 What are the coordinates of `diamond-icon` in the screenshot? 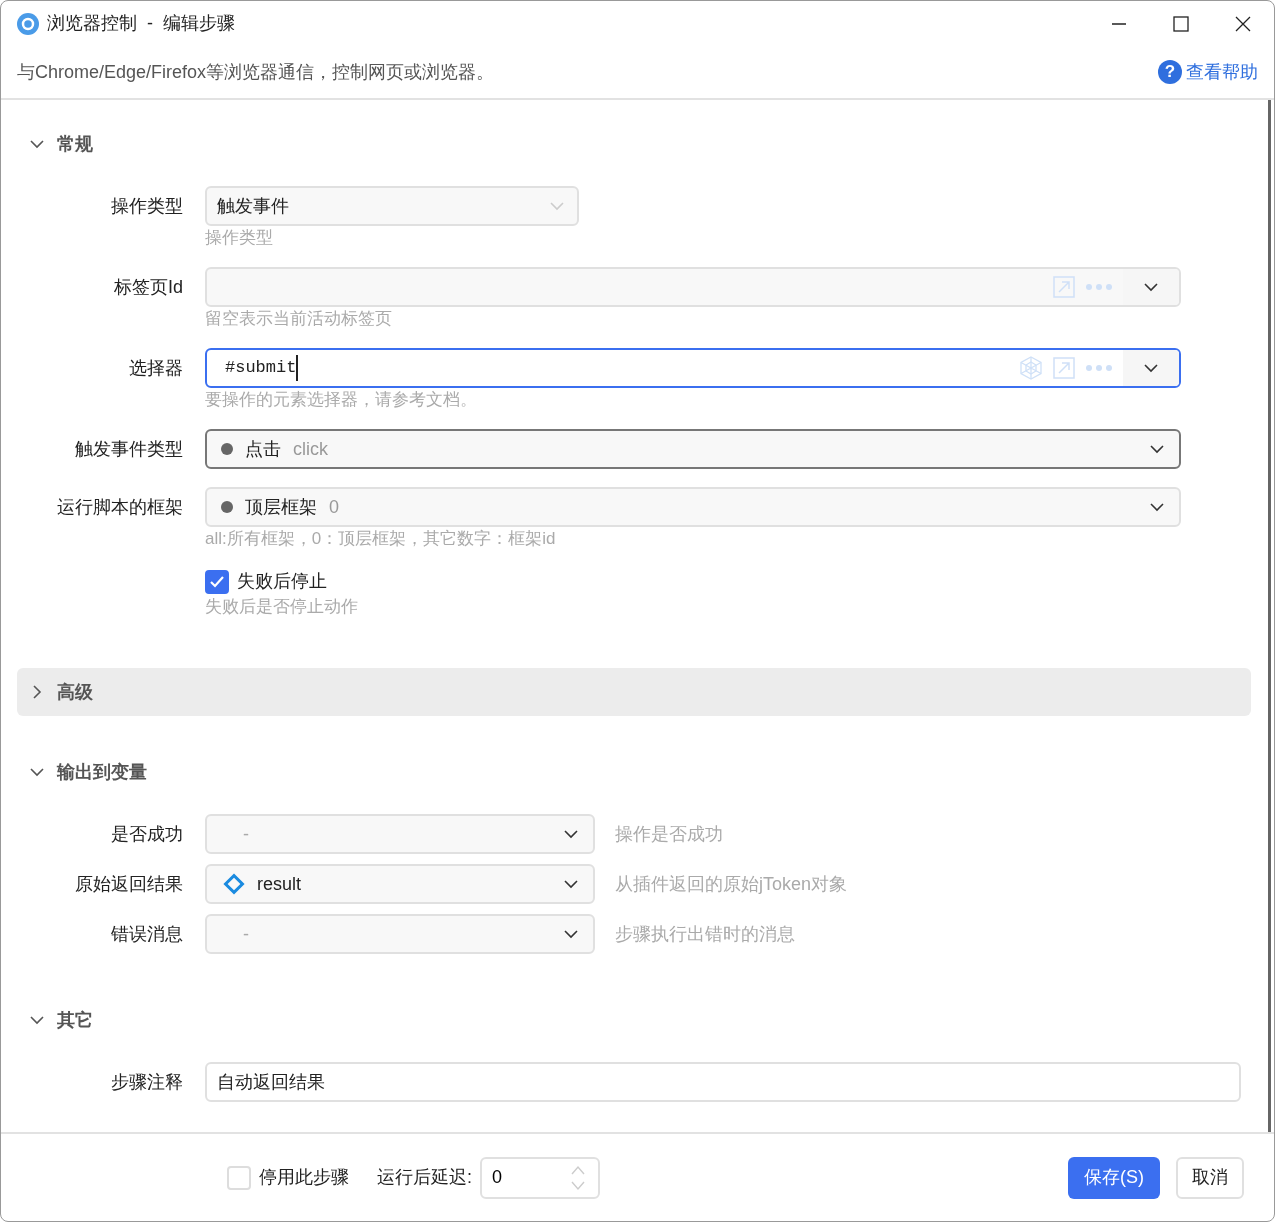 It's located at (234, 884).